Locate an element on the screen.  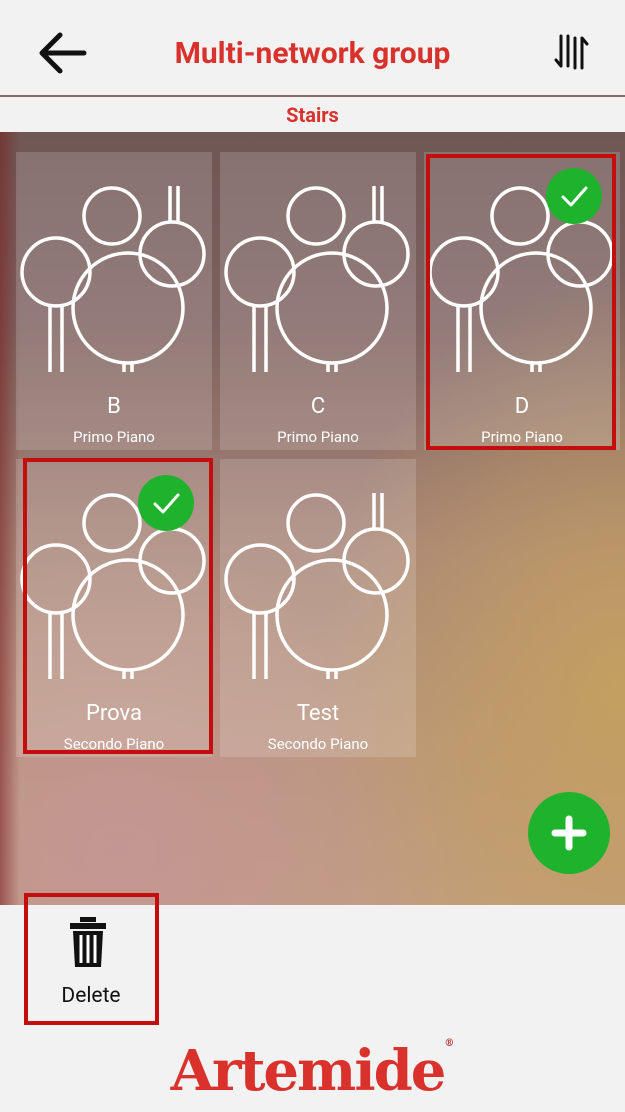
device-tile-b: B Primo Piano is located at coordinates (114, 301).